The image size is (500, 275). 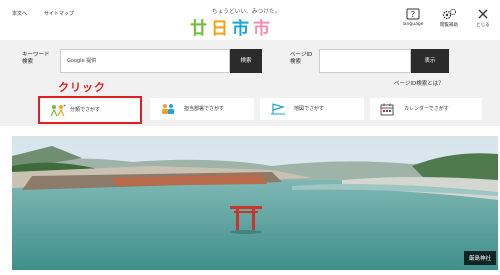 I want to click on keyword-search-input: Google 提供, so click(x=145, y=61).